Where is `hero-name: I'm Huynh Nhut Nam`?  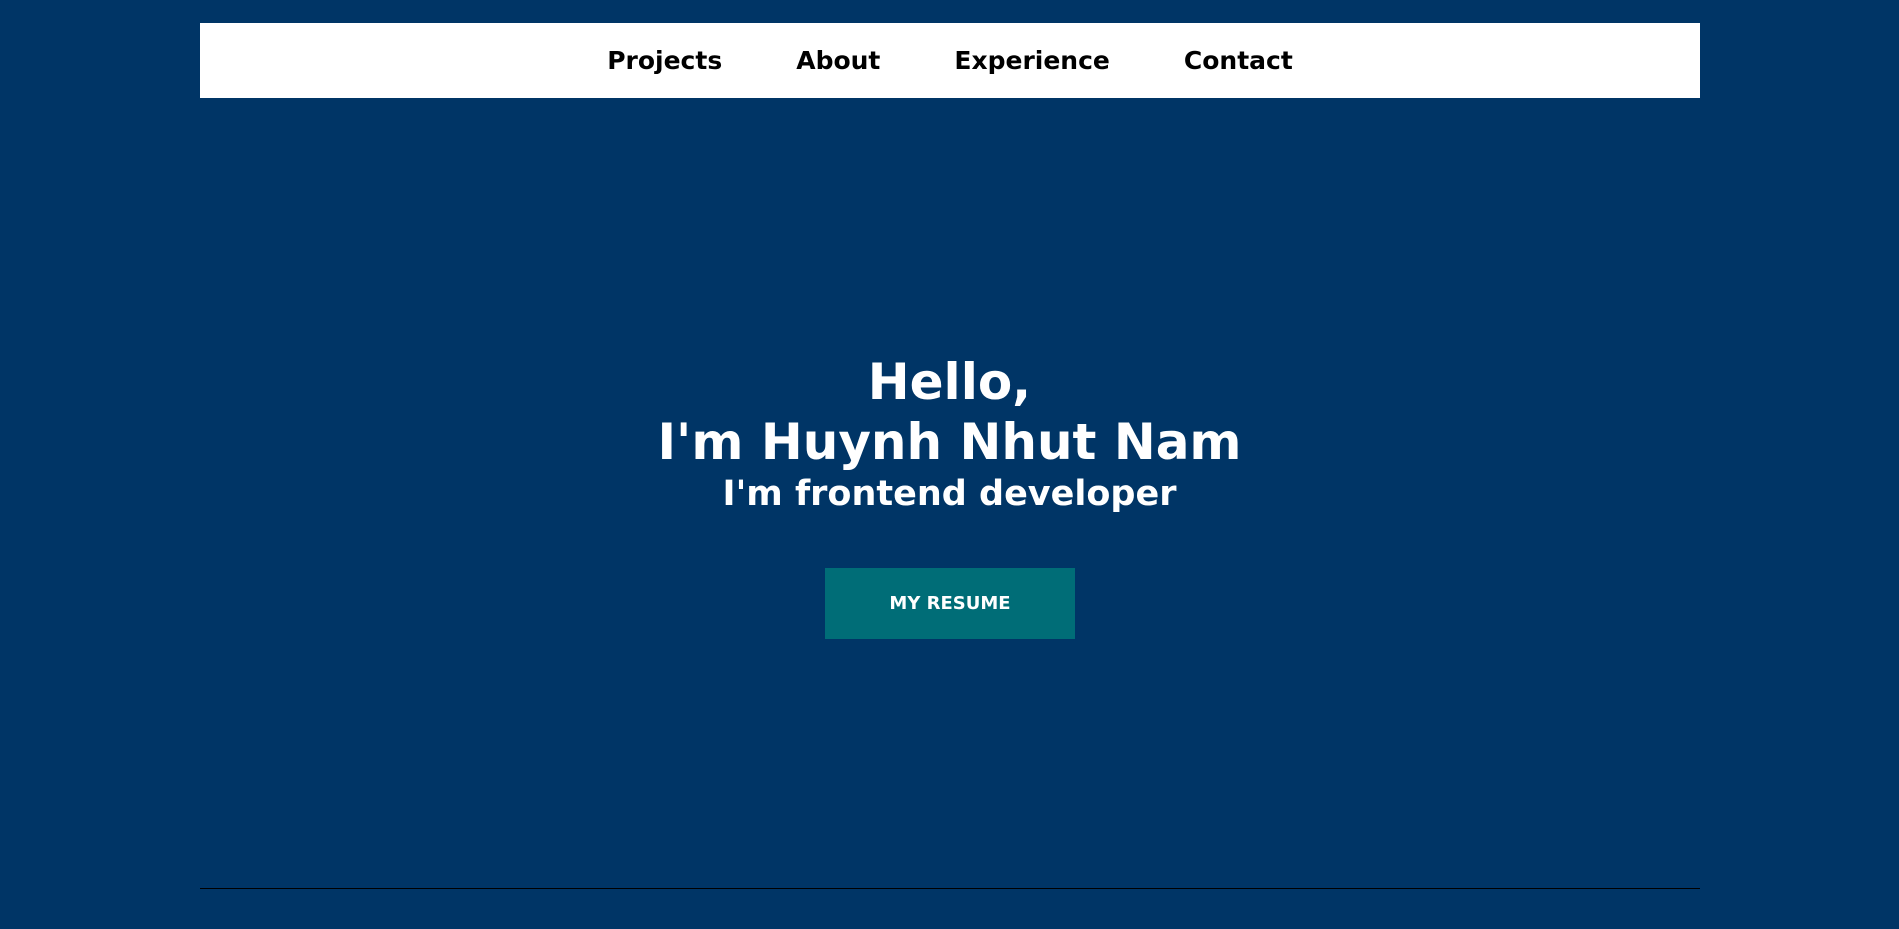 hero-name: I'm Huynh Nhut Nam is located at coordinates (949, 442).